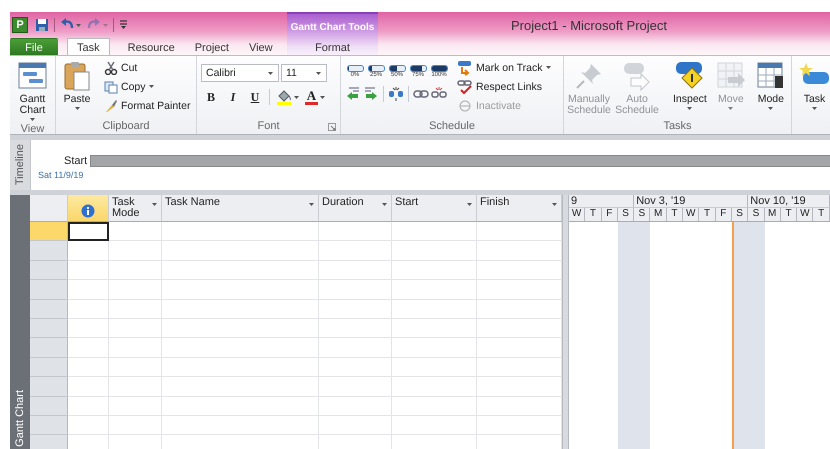 Image resolution: width=830 pixels, height=449 pixels. What do you see at coordinates (332, 46) in the screenshot?
I see `ribbon-tab: Format` at bounding box center [332, 46].